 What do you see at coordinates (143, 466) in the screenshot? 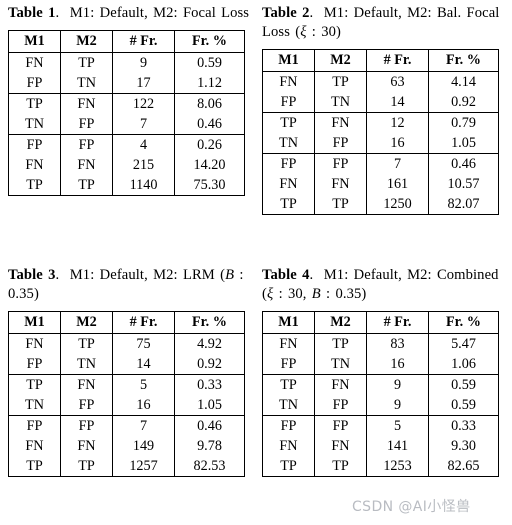
I see `cell-nfr: 1257` at bounding box center [143, 466].